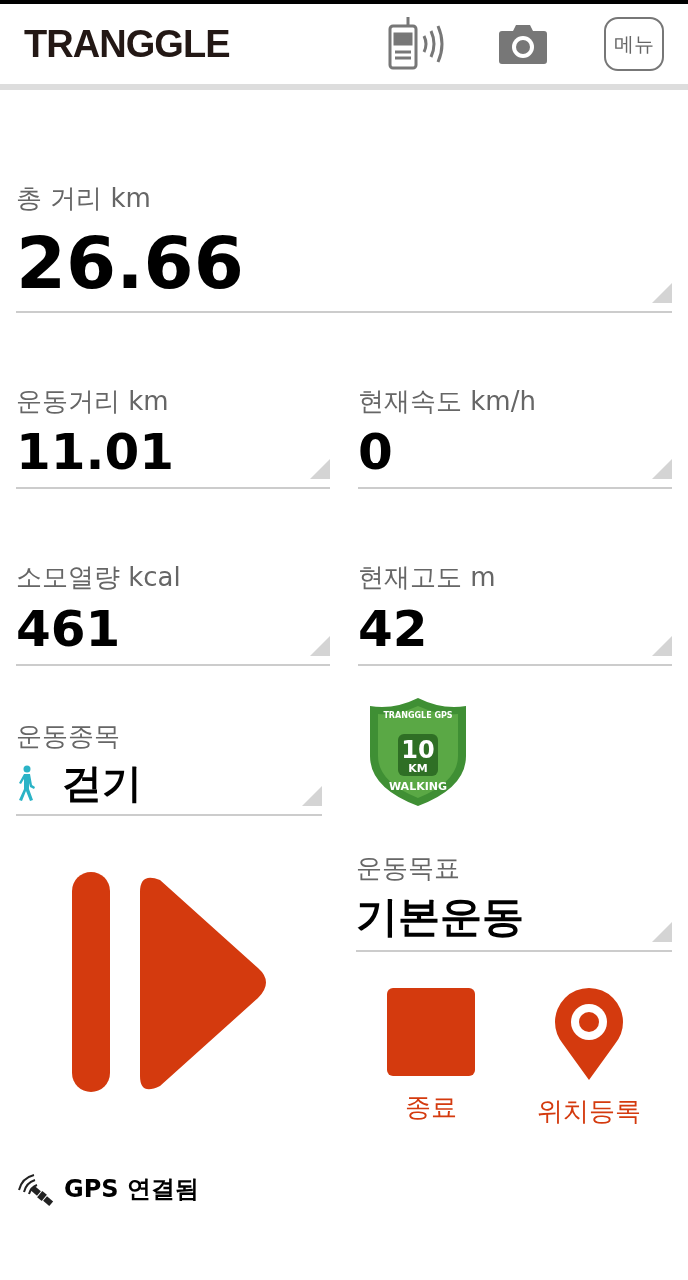  What do you see at coordinates (447, 400) in the screenshot?
I see `field-label: 현재속도 km/h` at bounding box center [447, 400].